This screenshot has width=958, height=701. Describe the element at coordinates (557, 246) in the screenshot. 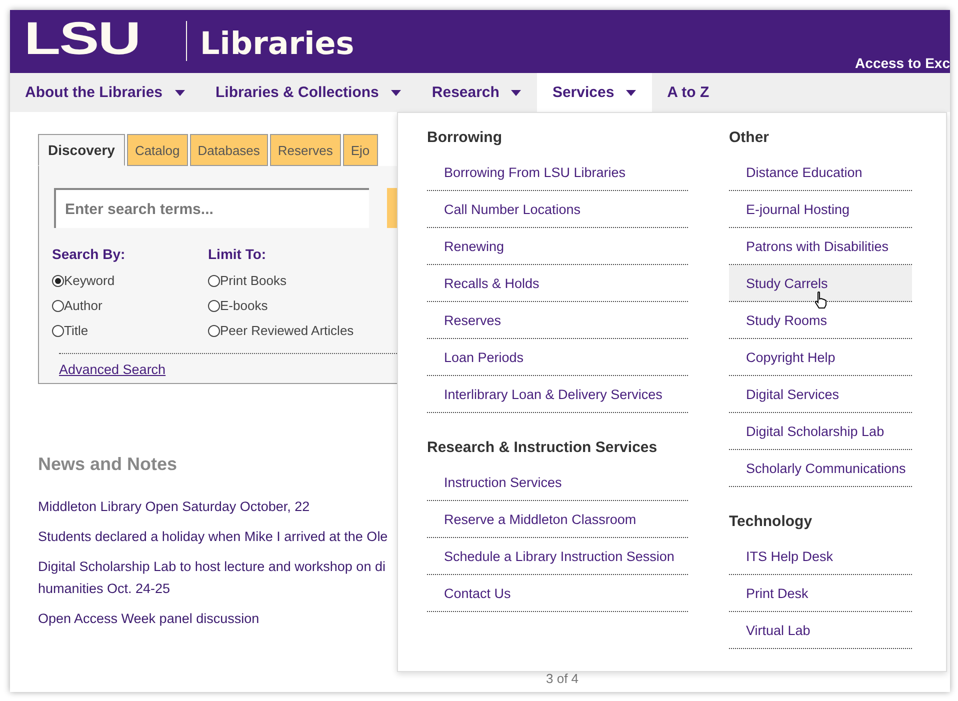

I see `menu-item: Renewing` at that location.